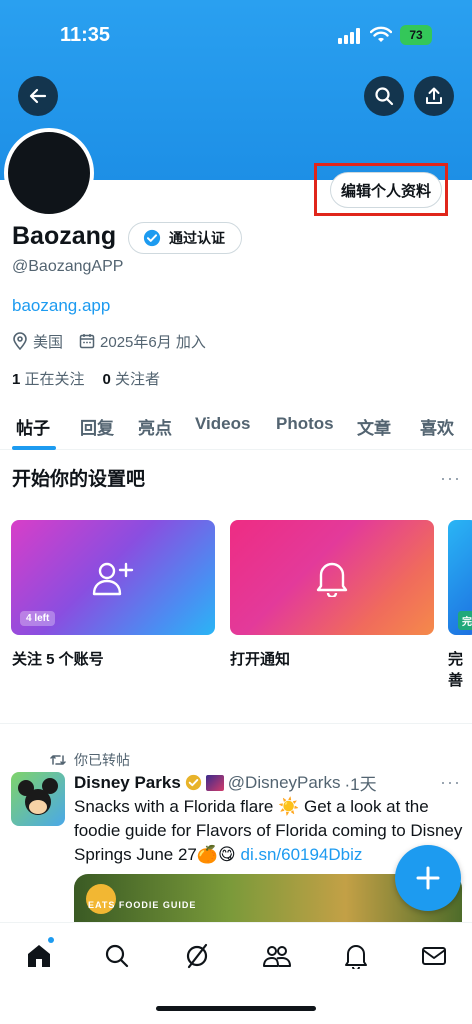 This screenshot has width=472, height=1024. Describe the element at coordinates (127, 783) in the screenshot. I see `post-author-name: Disney Parks` at that location.